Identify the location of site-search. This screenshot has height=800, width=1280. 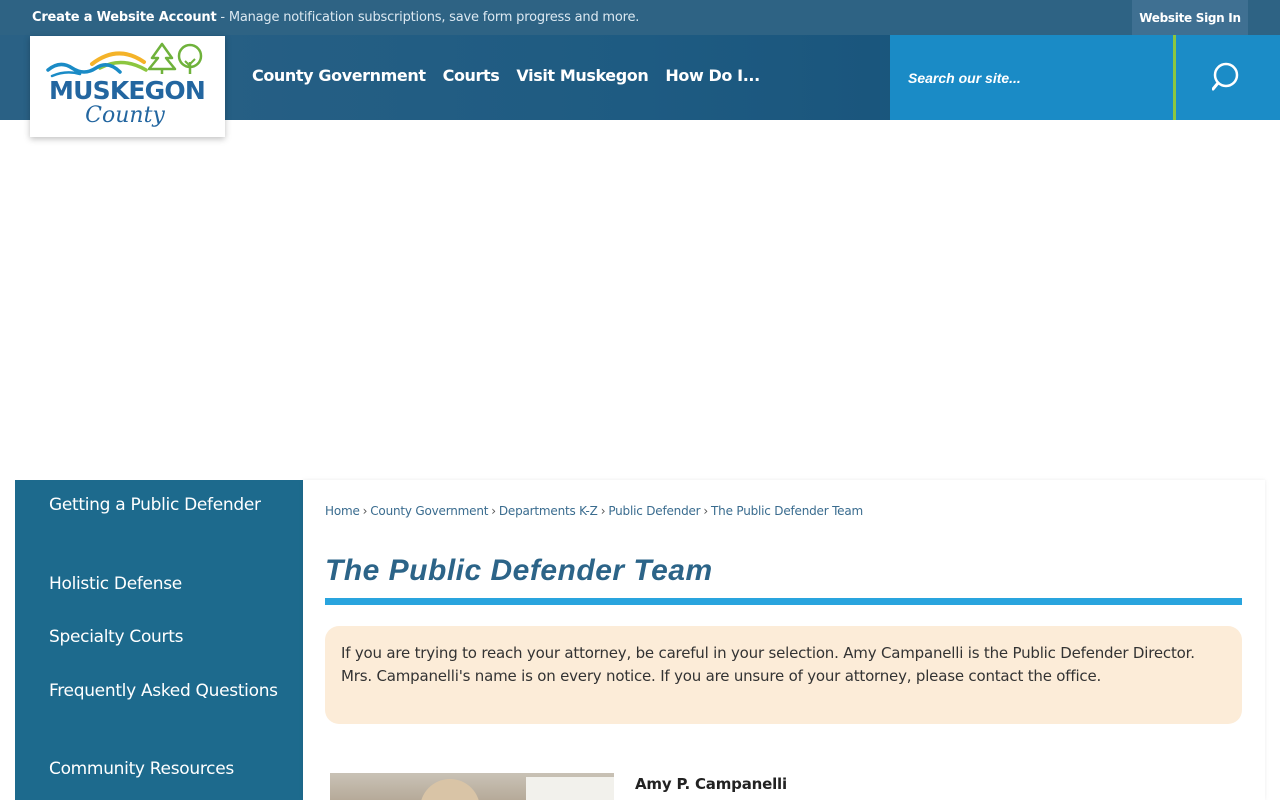
(1032, 77).